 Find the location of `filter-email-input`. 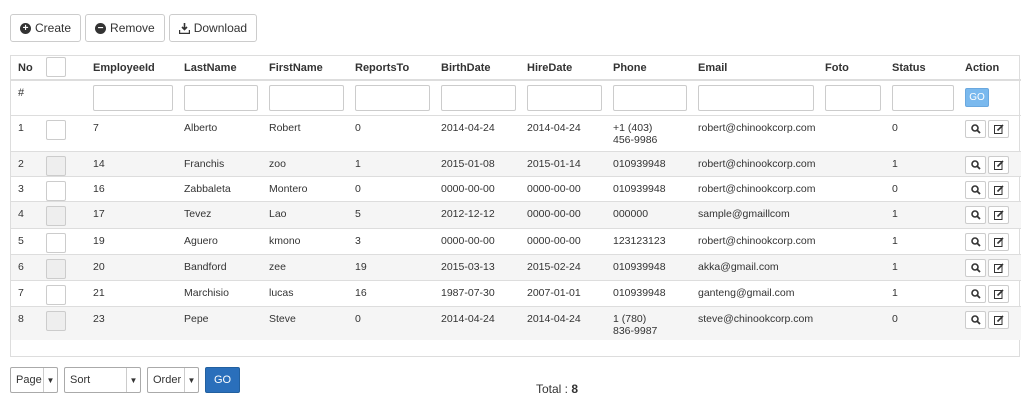

filter-email-input is located at coordinates (756, 97).